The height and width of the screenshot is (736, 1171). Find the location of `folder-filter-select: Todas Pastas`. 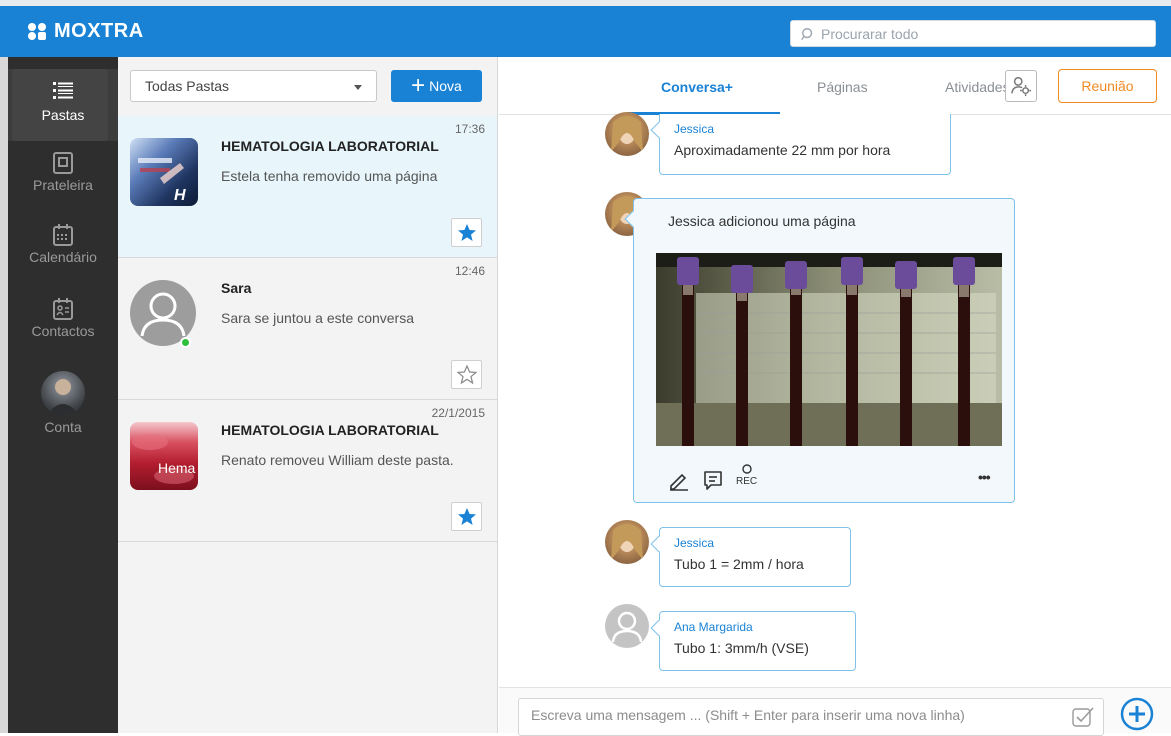

folder-filter-select: Todas Pastas is located at coordinates (253, 86).